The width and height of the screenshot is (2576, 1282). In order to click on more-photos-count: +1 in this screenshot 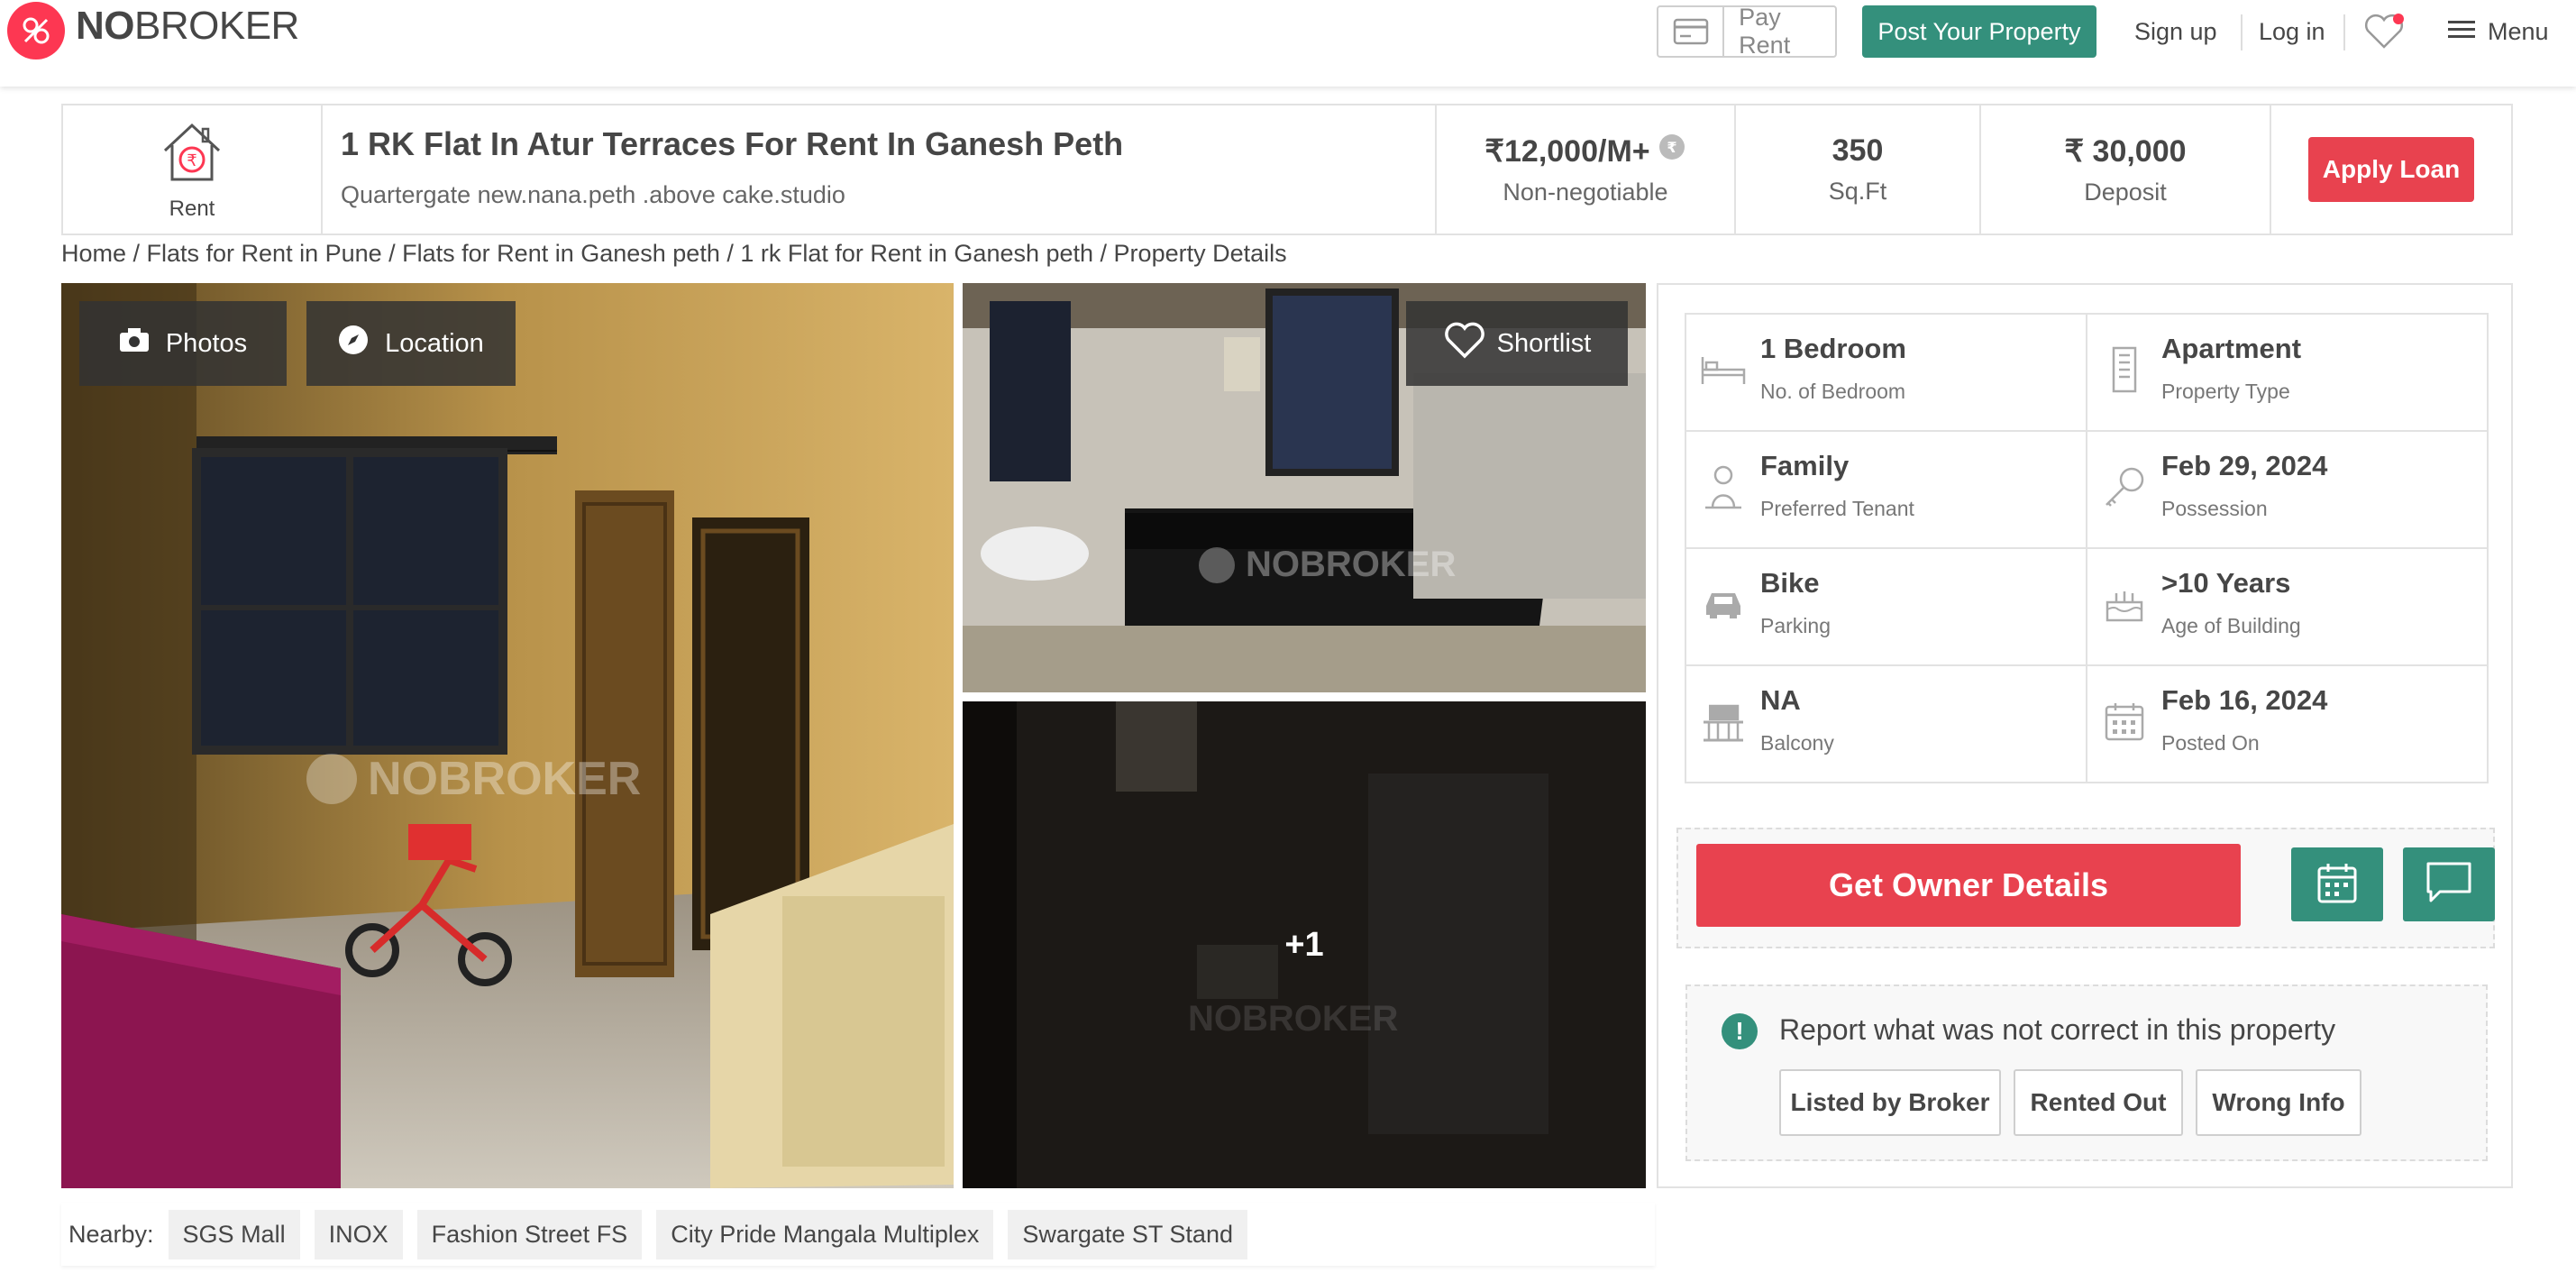, I will do `click(1304, 944)`.